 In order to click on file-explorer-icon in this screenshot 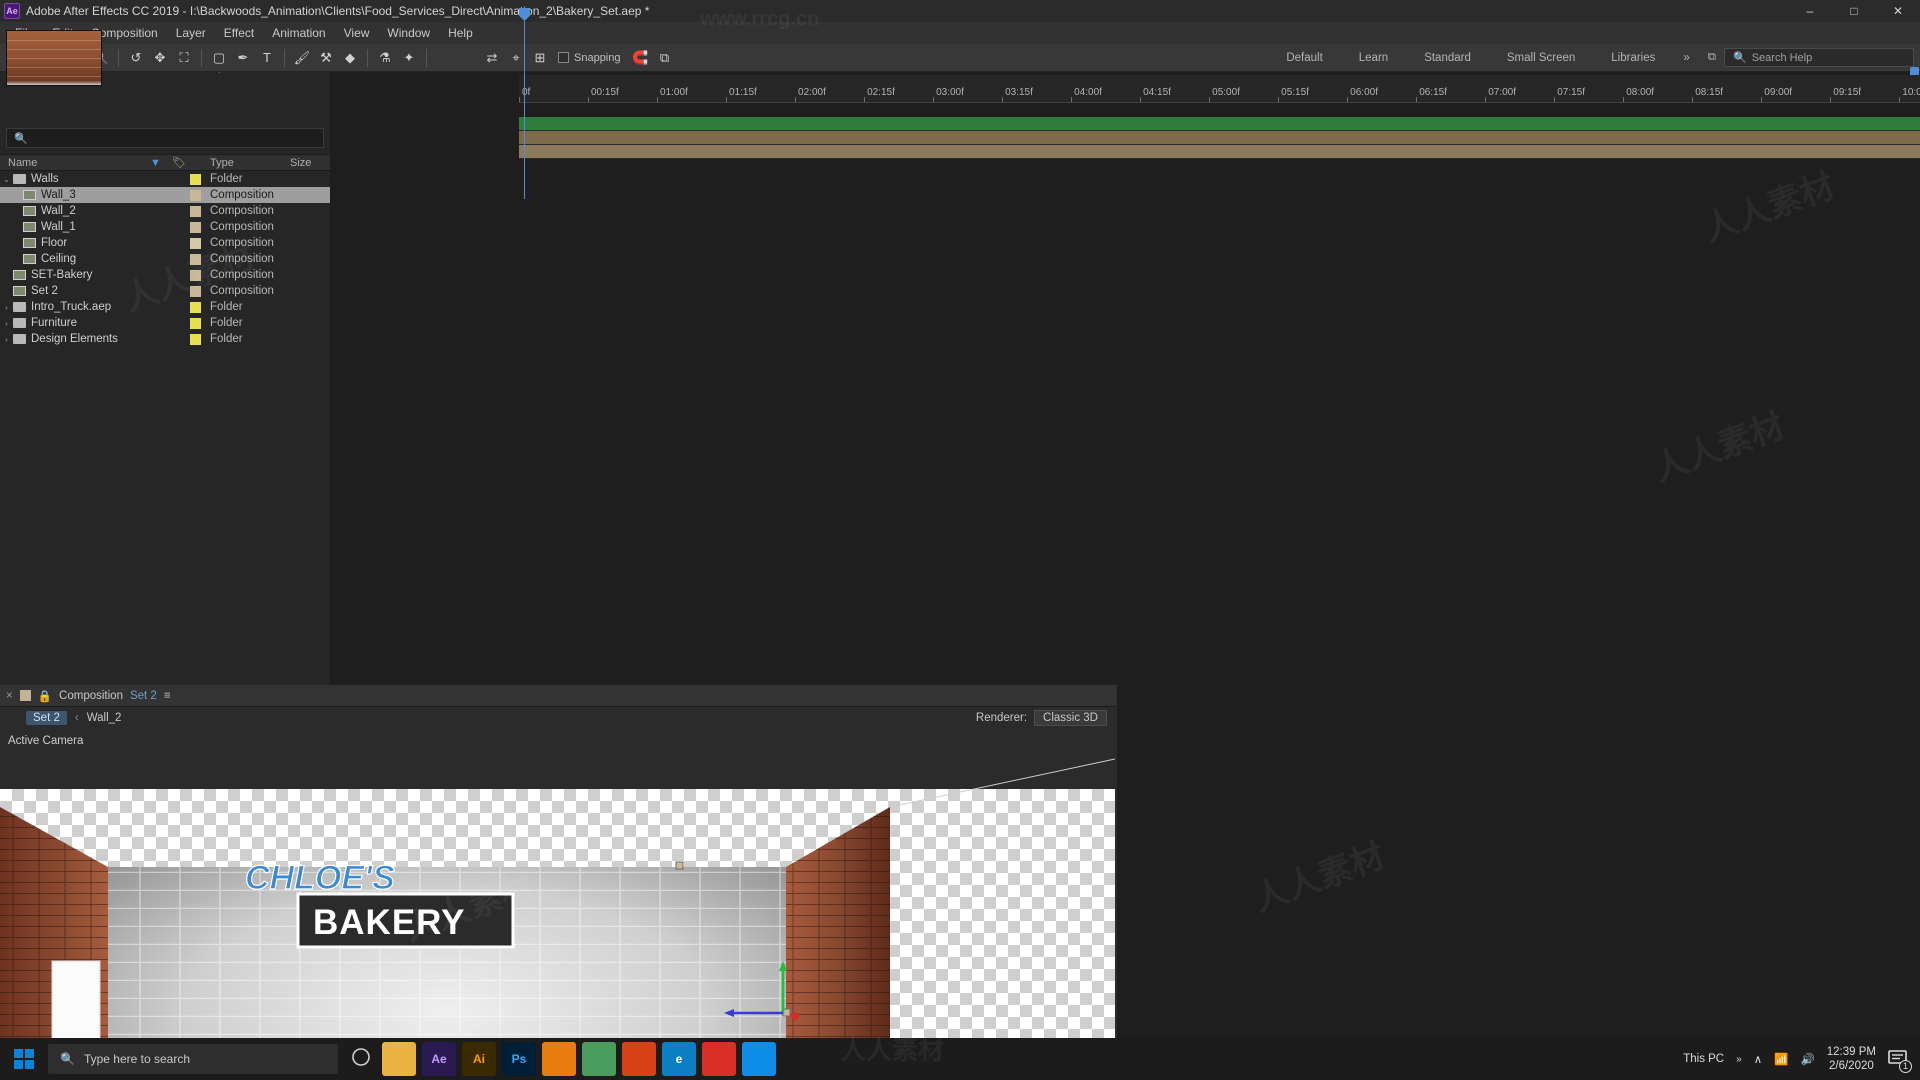, I will do `click(399, 1059)`.